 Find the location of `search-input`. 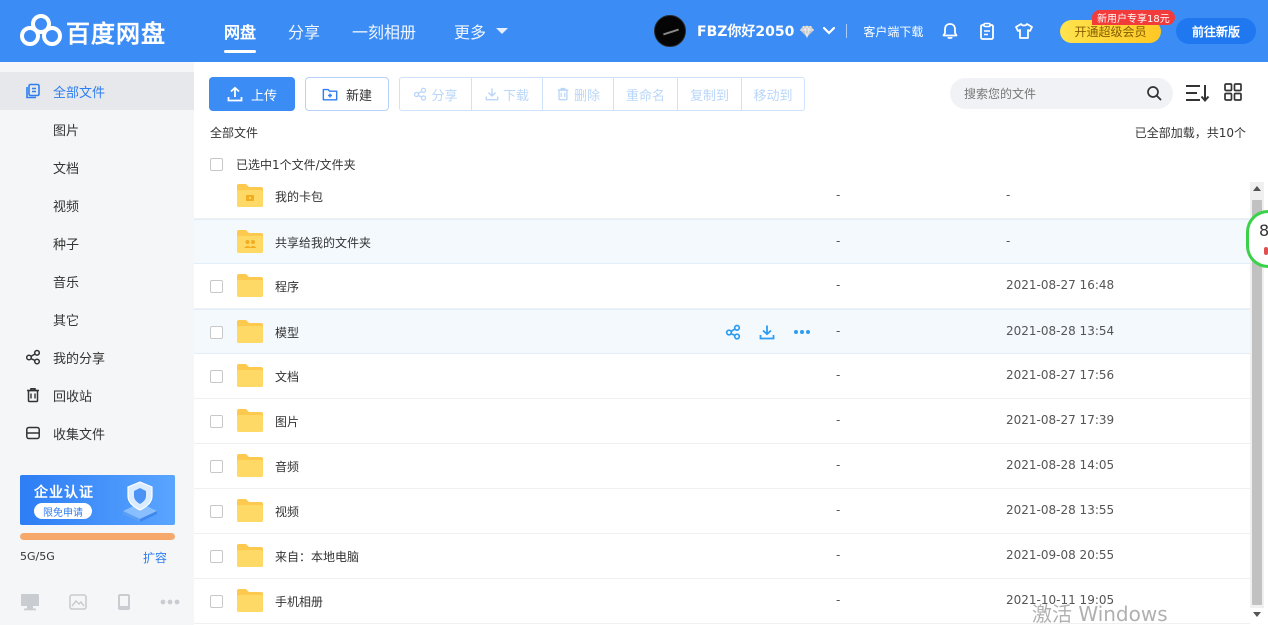

search-input is located at coordinates (1049, 93).